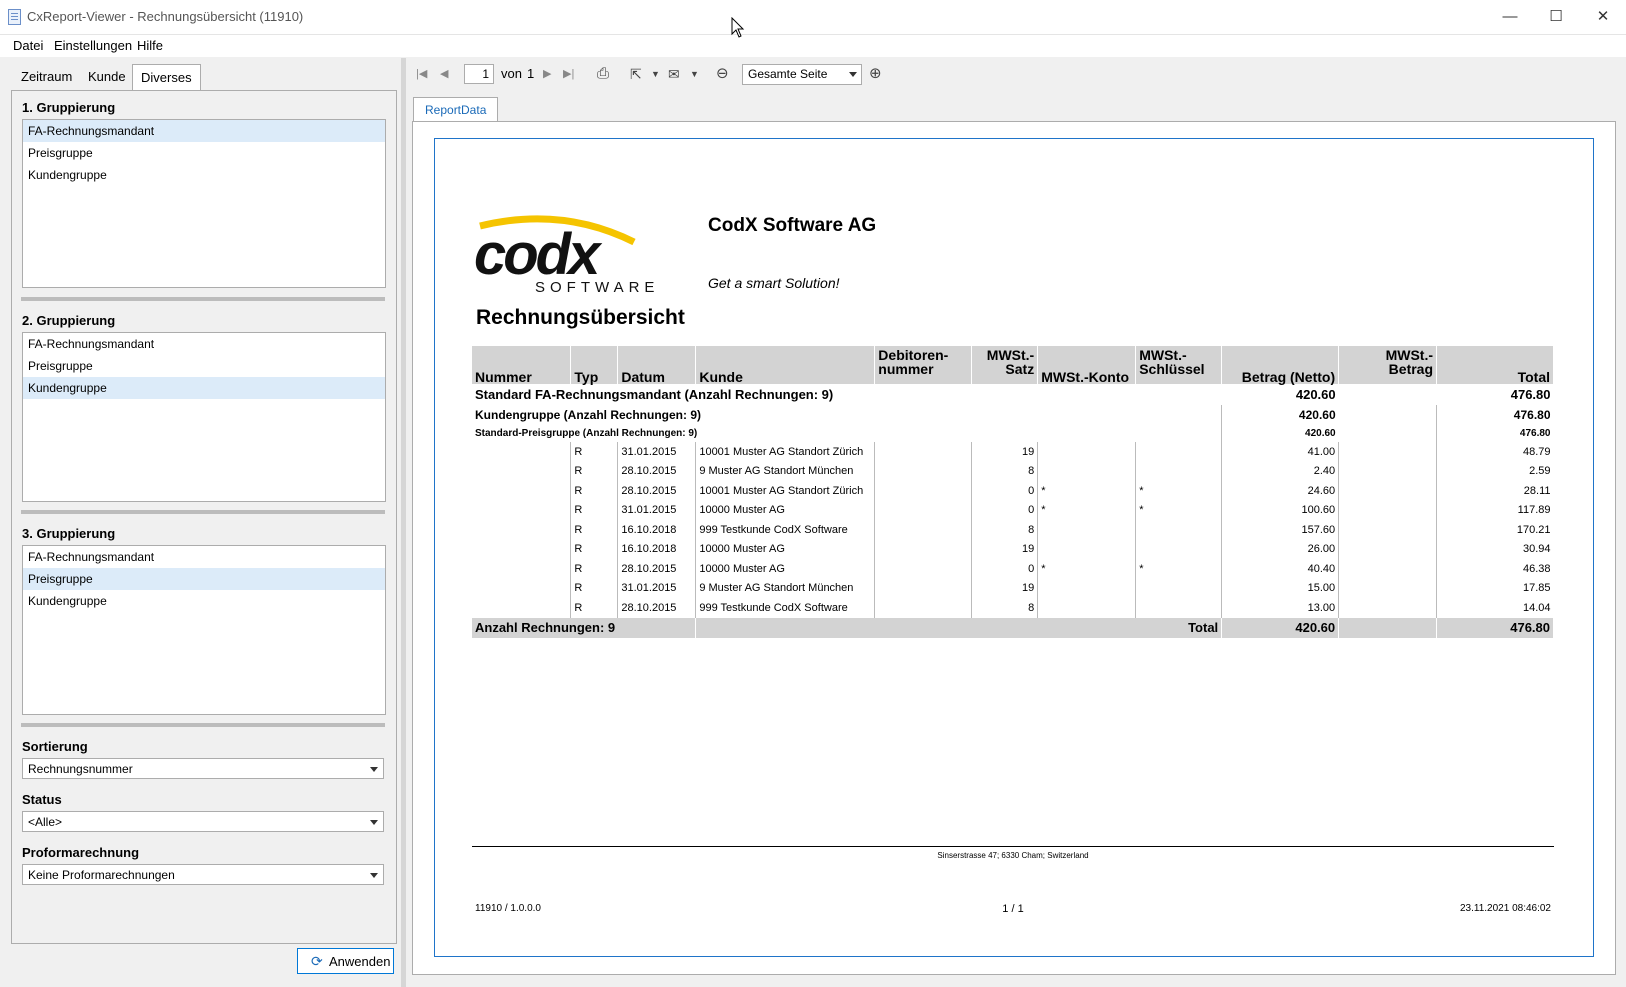 This screenshot has width=1626, height=987. What do you see at coordinates (456, 109) in the screenshot?
I see `tab-reportdata: ReportData` at bounding box center [456, 109].